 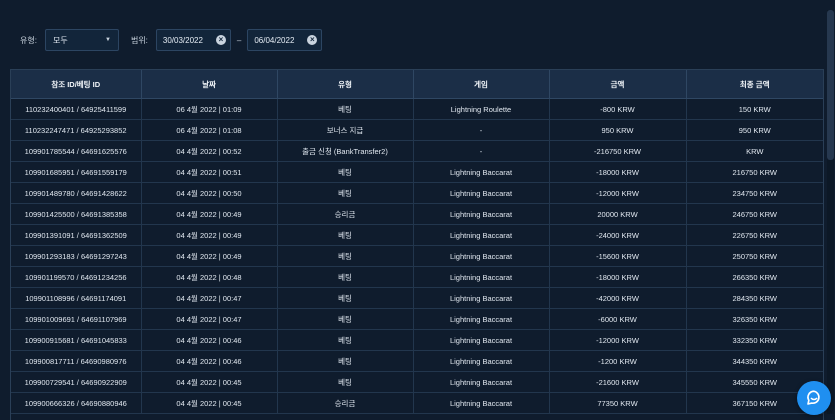 I want to click on cell-ref-id: 109901425500 / 64691385358, so click(x=76, y=214).